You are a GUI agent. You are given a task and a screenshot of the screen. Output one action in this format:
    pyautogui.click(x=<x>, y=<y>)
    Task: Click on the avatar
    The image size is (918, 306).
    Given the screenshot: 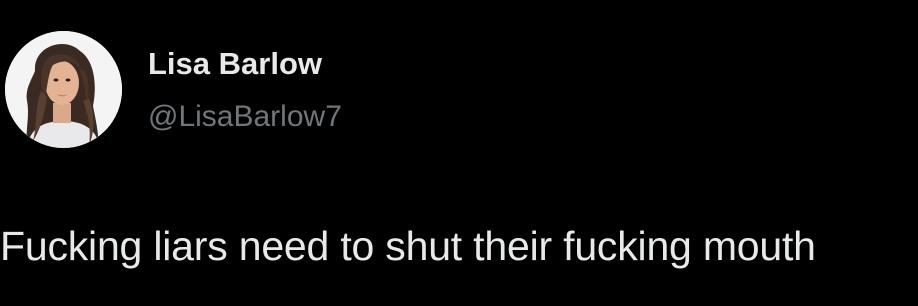 What is the action you would take?
    pyautogui.click(x=63, y=89)
    